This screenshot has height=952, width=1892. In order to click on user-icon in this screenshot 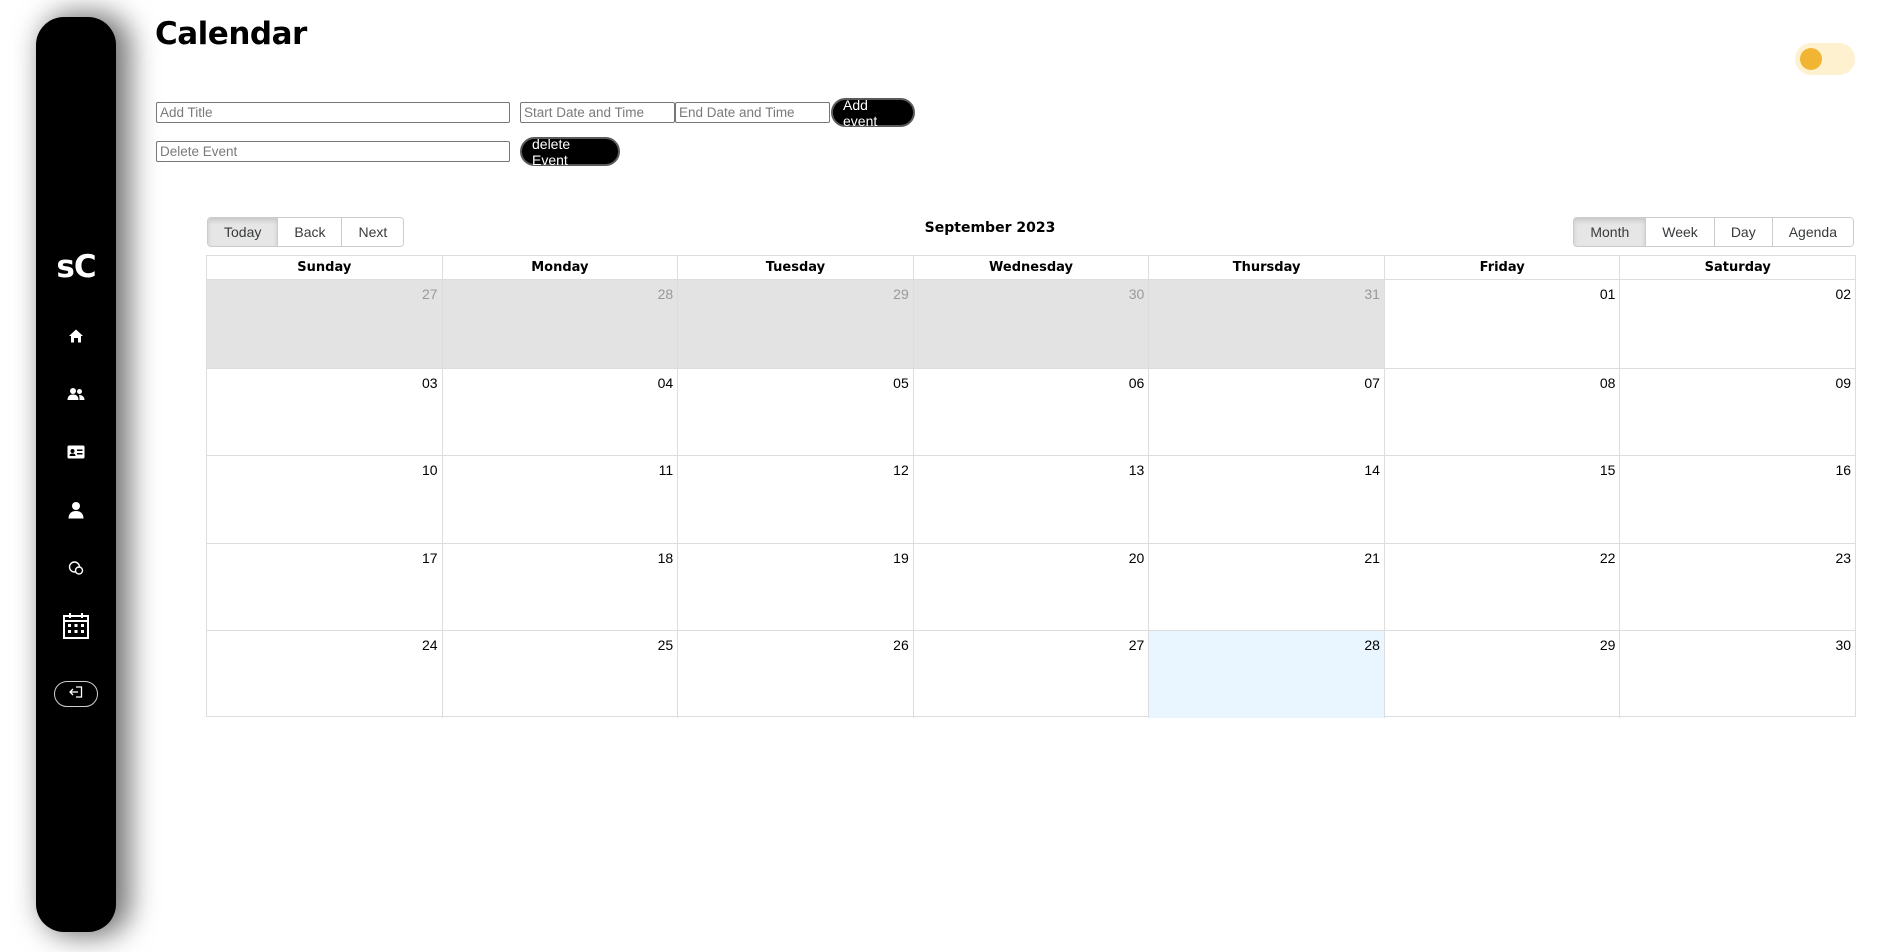, I will do `click(76, 510)`.